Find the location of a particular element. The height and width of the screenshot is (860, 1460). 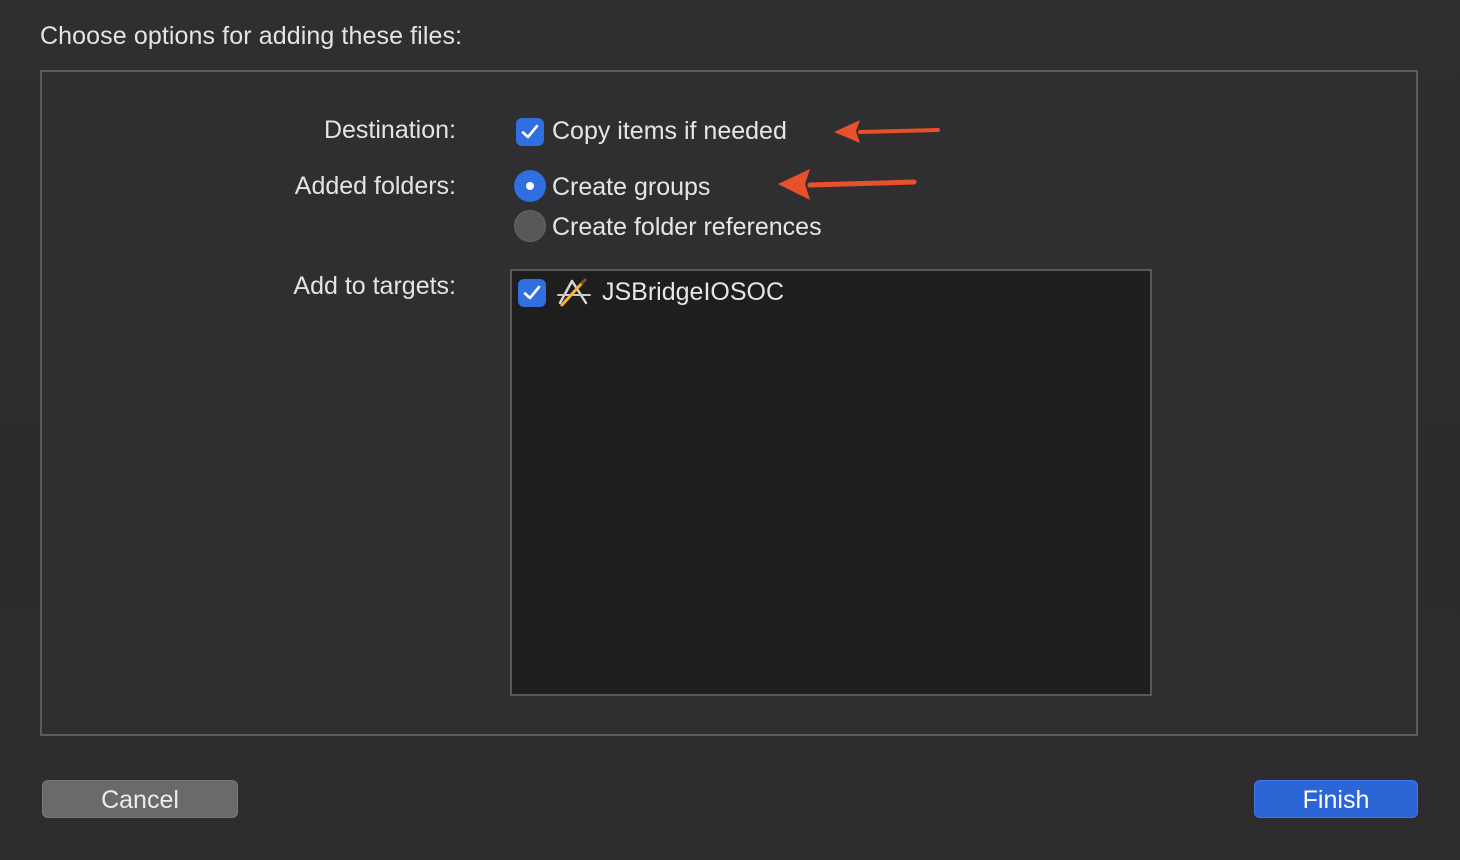

app-target-icon is located at coordinates (574, 292).